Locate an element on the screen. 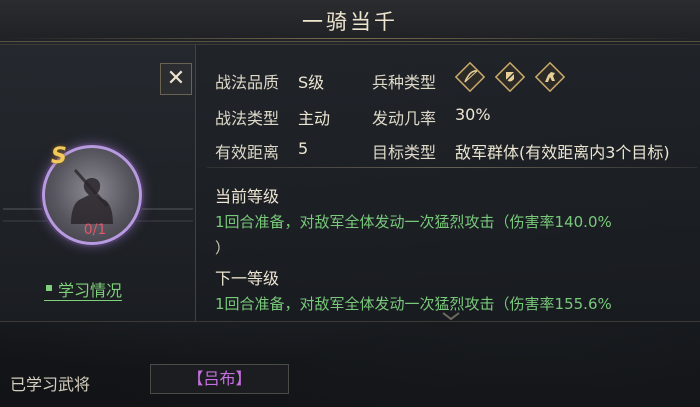 The image size is (700, 407). current-level-description: 1回合准备，对敌军全体发动一次猛烈攻击（伤害率140.0% is located at coordinates (413, 221).